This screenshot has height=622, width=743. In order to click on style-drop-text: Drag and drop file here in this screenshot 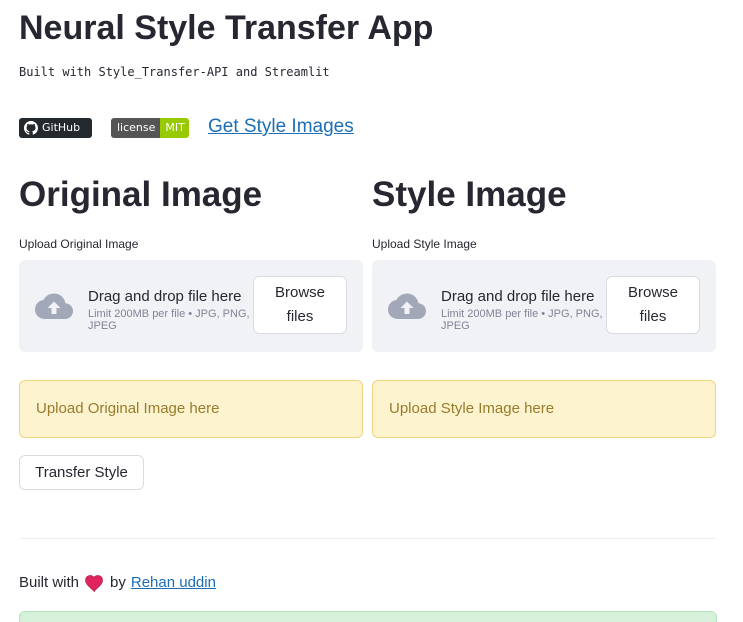, I will do `click(518, 296)`.